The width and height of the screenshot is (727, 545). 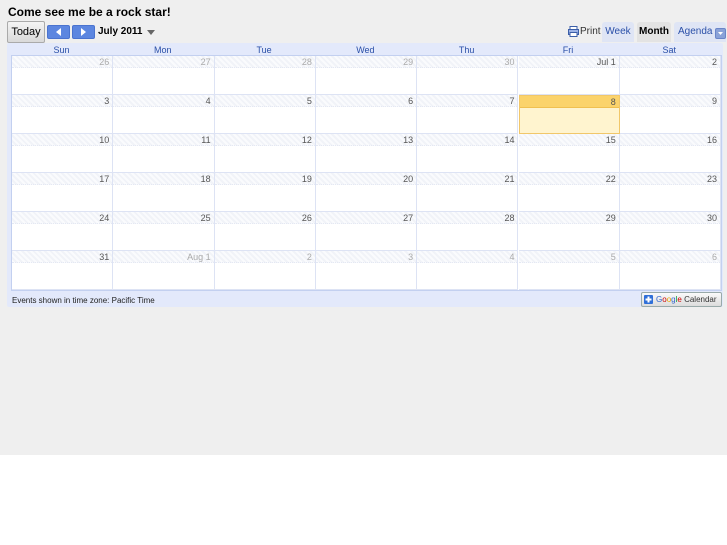 What do you see at coordinates (610, 140) in the screenshot?
I see `day-number: 15` at bounding box center [610, 140].